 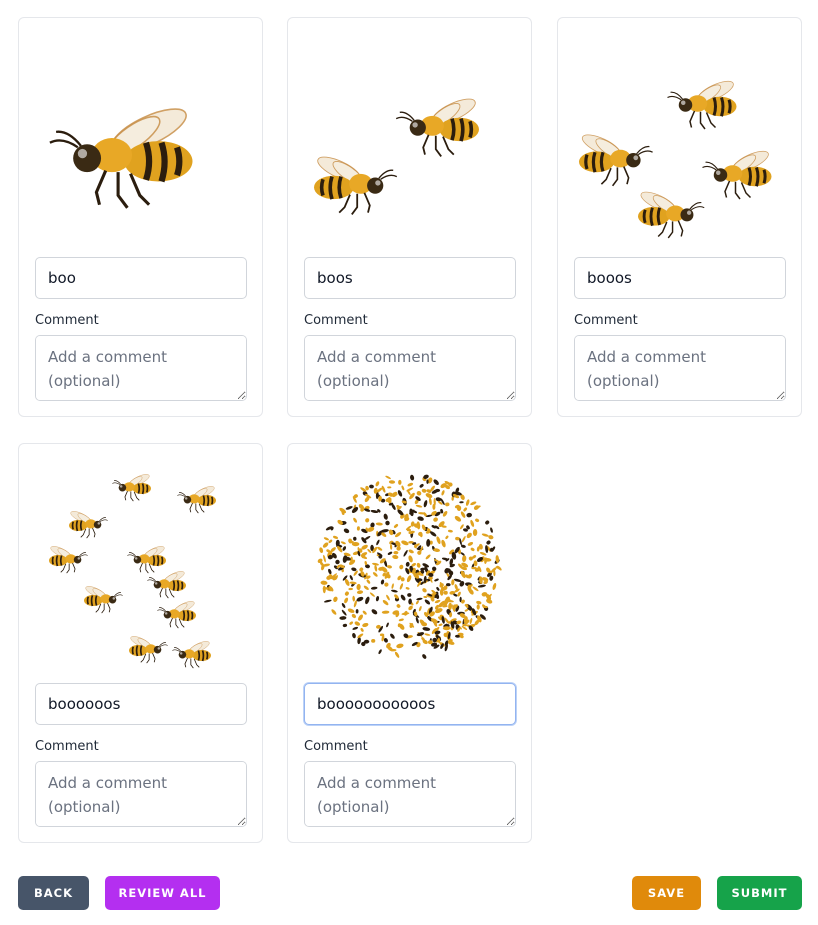 What do you see at coordinates (666, 893) in the screenshot?
I see `save-button: SAVE` at bounding box center [666, 893].